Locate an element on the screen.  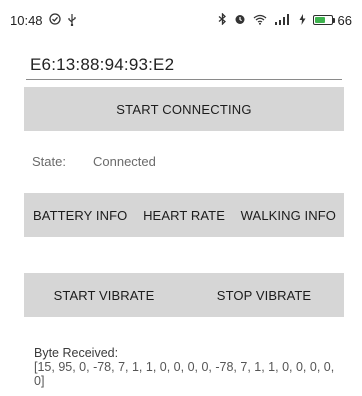
wifi-icon is located at coordinates (260, 20).